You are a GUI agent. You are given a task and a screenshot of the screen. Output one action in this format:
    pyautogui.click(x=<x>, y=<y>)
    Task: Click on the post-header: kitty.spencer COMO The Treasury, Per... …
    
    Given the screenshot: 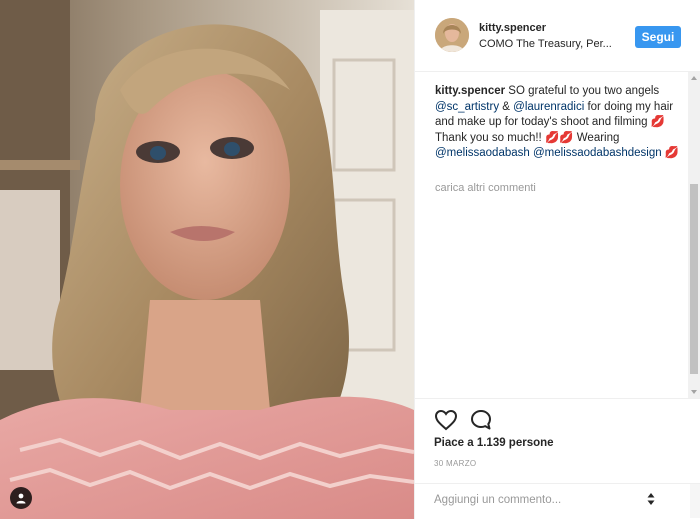 What is the action you would take?
    pyautogui.click(x=557, y=36)
    